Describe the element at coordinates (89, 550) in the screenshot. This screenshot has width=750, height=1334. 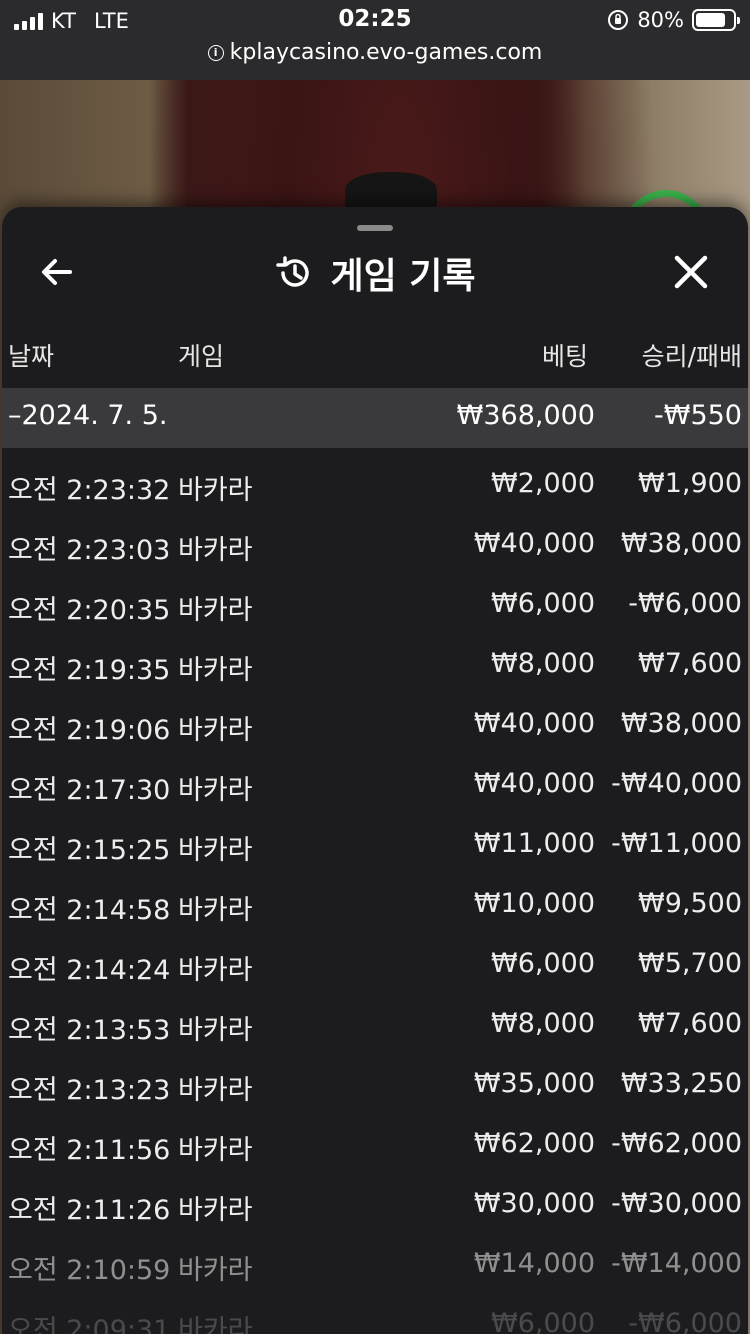
I see `row-time: 오전 2:23:03` at that location.